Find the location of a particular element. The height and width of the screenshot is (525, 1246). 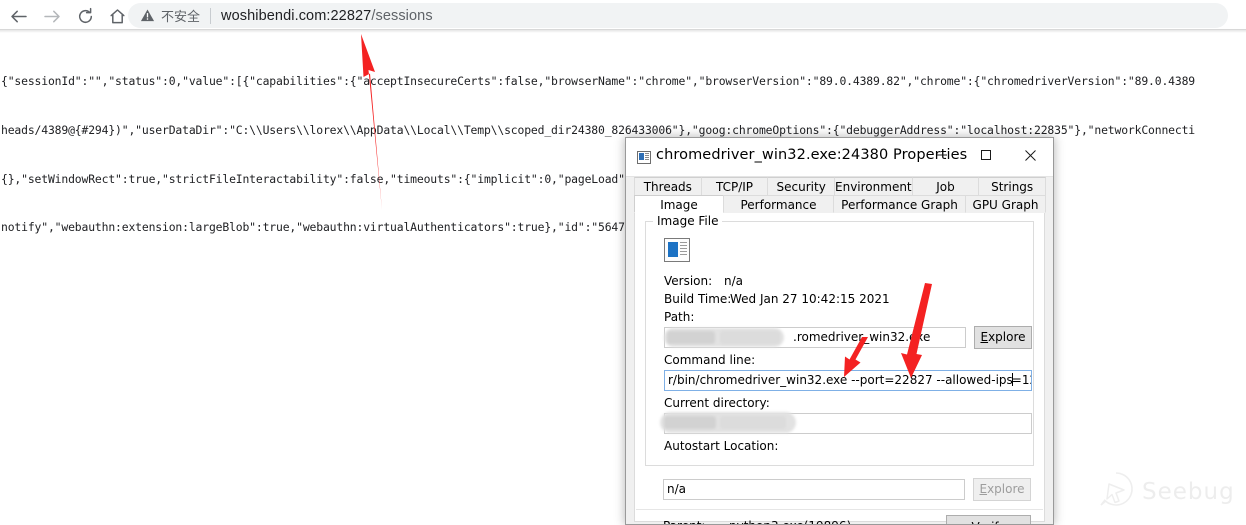

minimize-icon is located at coordinates (942, 156).